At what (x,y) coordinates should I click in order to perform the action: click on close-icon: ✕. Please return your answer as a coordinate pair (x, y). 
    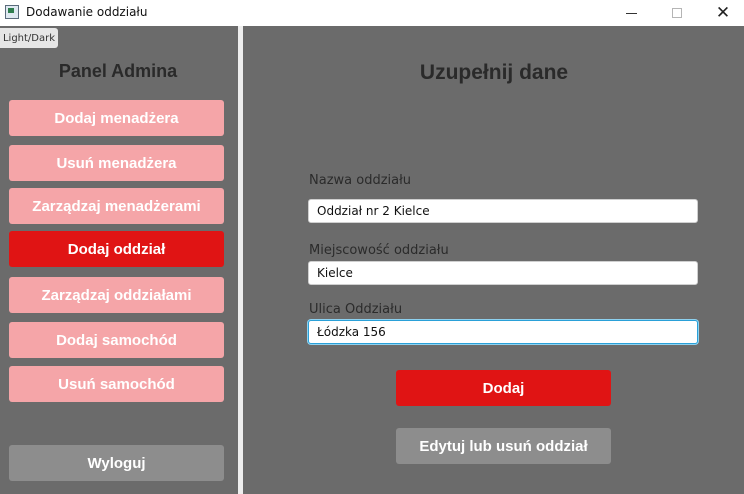
    Looking at the image, I should click on (723, 12).